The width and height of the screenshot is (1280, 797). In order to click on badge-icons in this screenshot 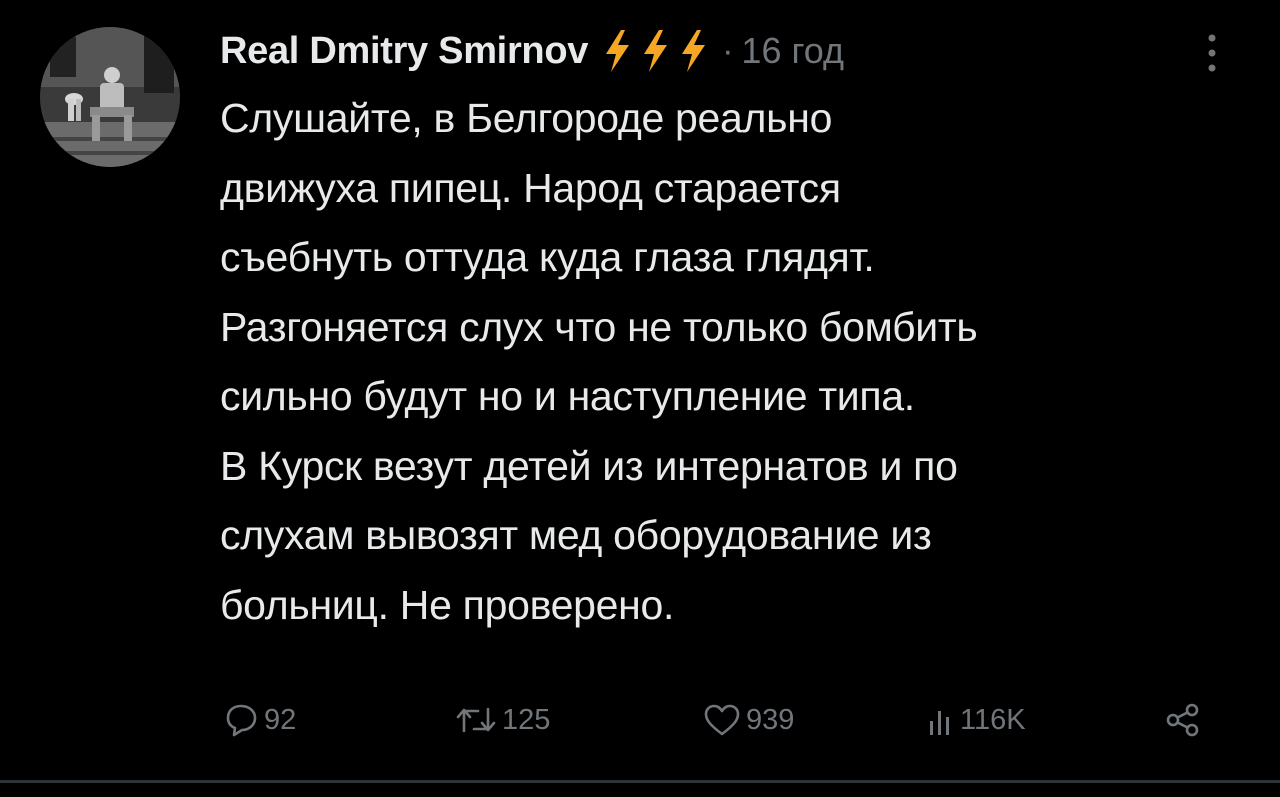, I will do `click(659, 51)`.